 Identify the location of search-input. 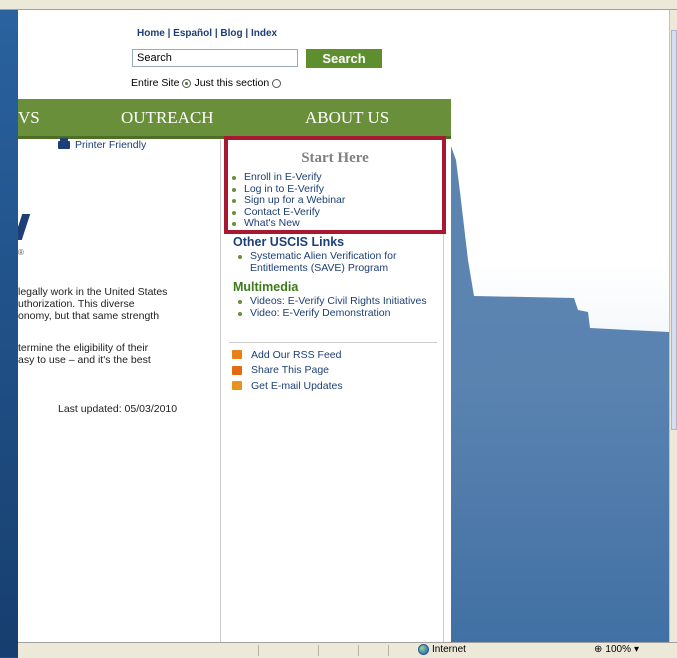
(215, 58).